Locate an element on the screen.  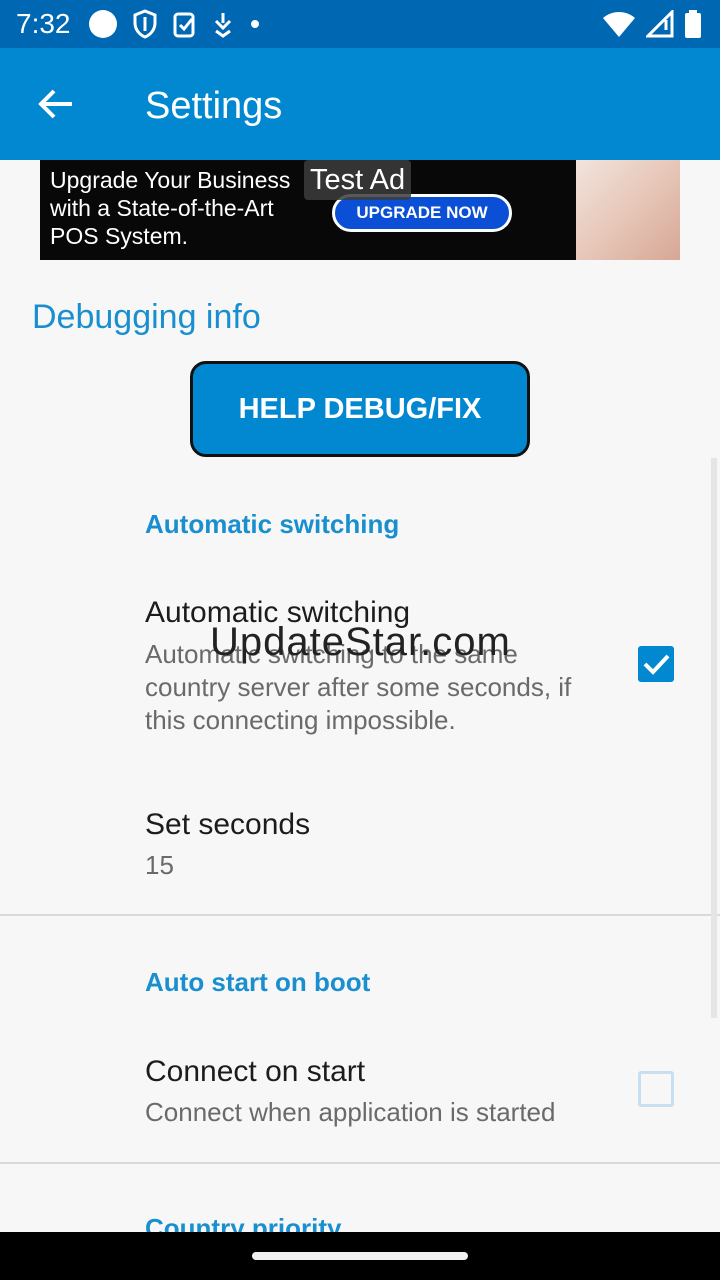
pref-set-seconds-title: Set seconds is located at coordinates (228, 824).